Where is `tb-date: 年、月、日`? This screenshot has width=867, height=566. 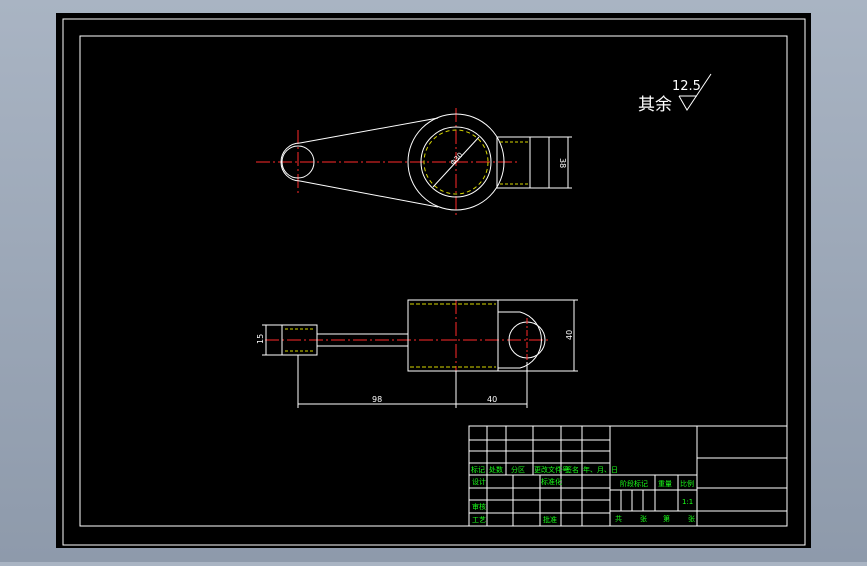 tb-date: 年、月、日 is located at coordinates (600, 469).